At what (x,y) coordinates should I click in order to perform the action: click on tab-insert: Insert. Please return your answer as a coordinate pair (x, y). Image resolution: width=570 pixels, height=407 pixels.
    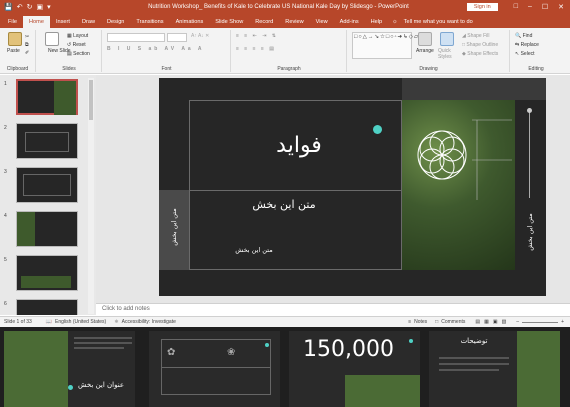
    Looking at the image, I should click on (63, 22).